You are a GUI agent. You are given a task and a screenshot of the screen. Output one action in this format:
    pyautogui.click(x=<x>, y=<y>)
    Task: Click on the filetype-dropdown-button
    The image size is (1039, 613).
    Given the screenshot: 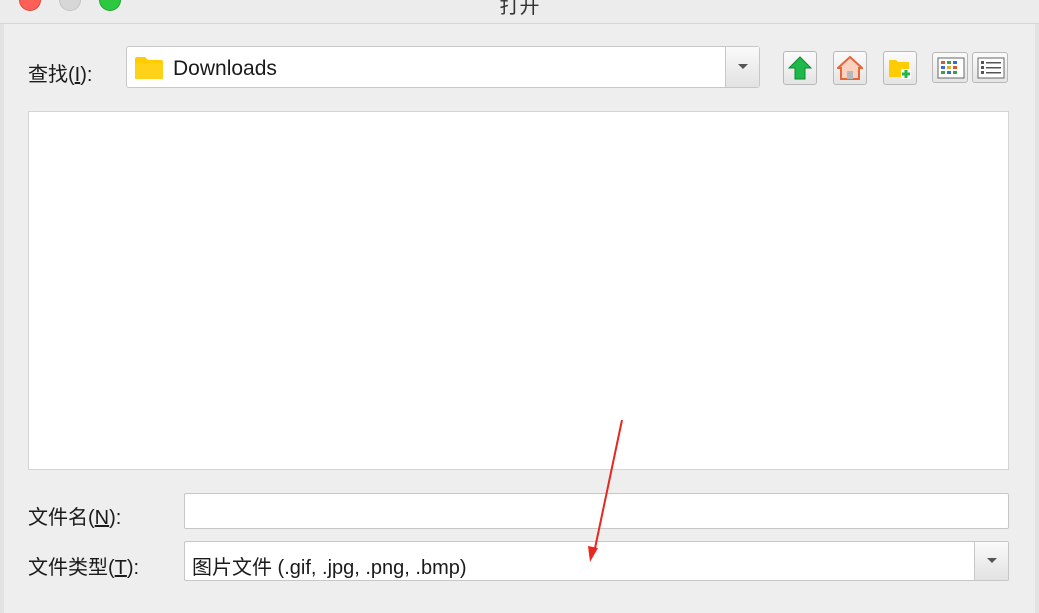 What is the action you would take?
    pyautogui.click(x=991, y=561)
    